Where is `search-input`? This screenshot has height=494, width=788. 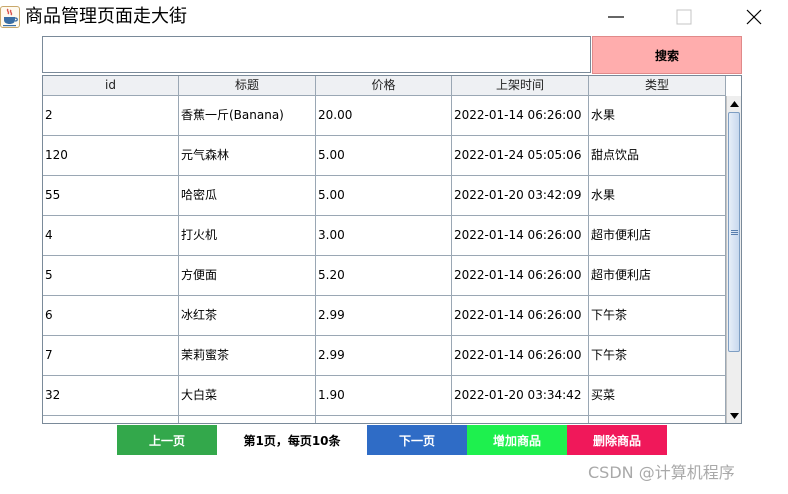
search-input is located at coordinates (316, 54).